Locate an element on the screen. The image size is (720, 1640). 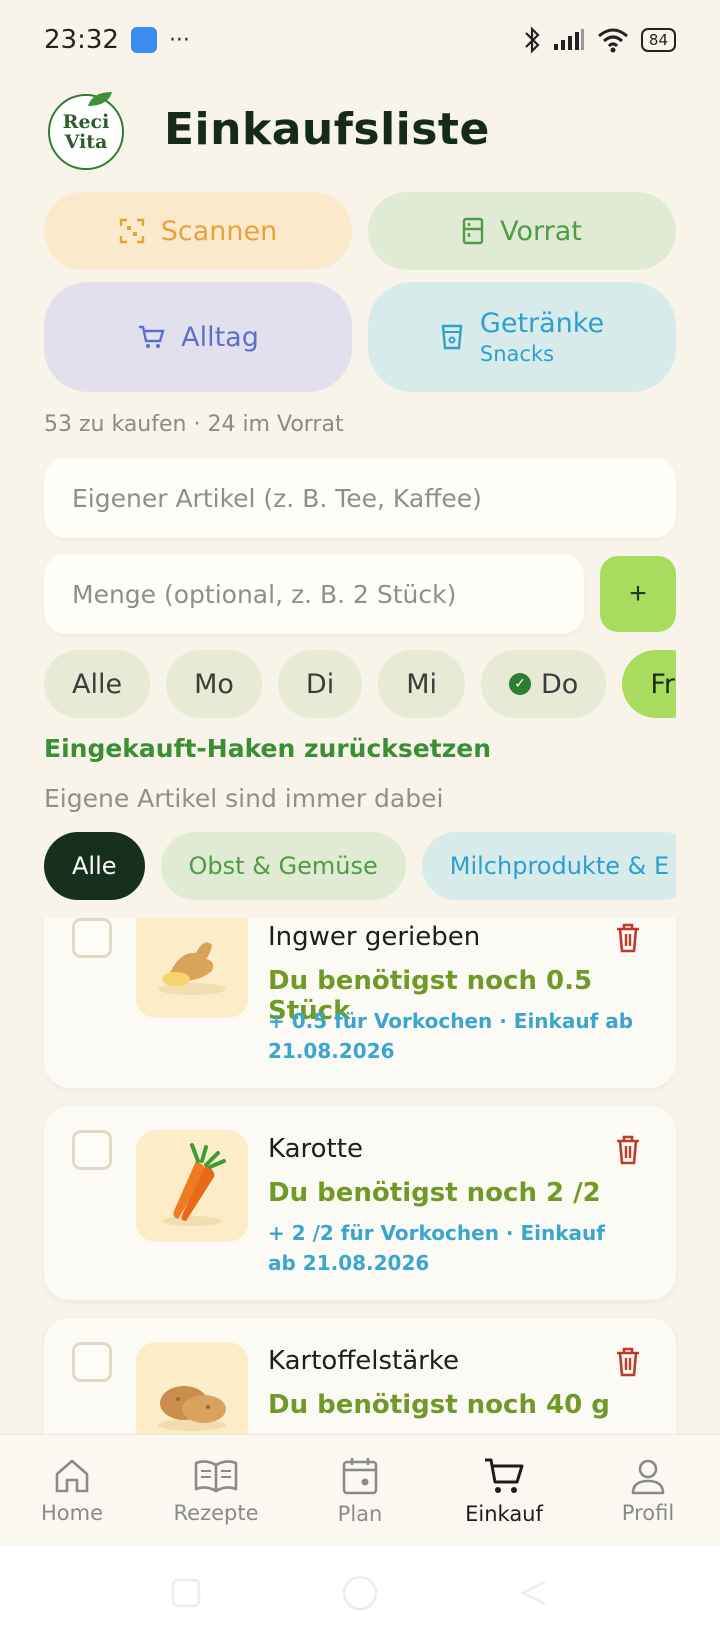
day-chip-label: Do is located at coordinates (560, 684).